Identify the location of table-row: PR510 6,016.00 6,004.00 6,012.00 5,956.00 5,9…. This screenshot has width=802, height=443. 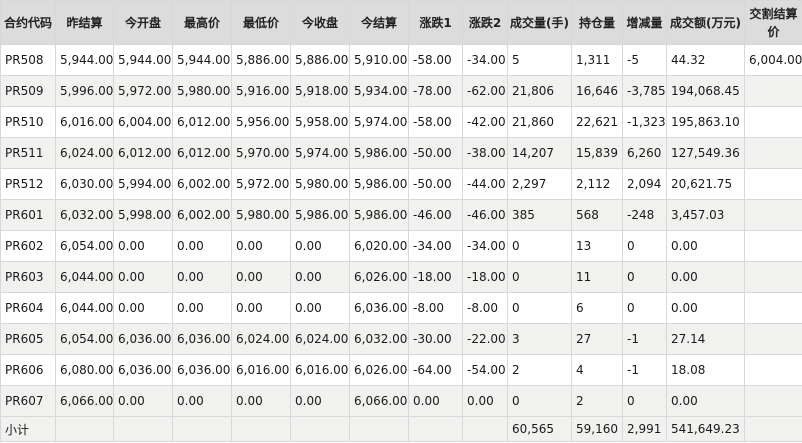
(401, 122).